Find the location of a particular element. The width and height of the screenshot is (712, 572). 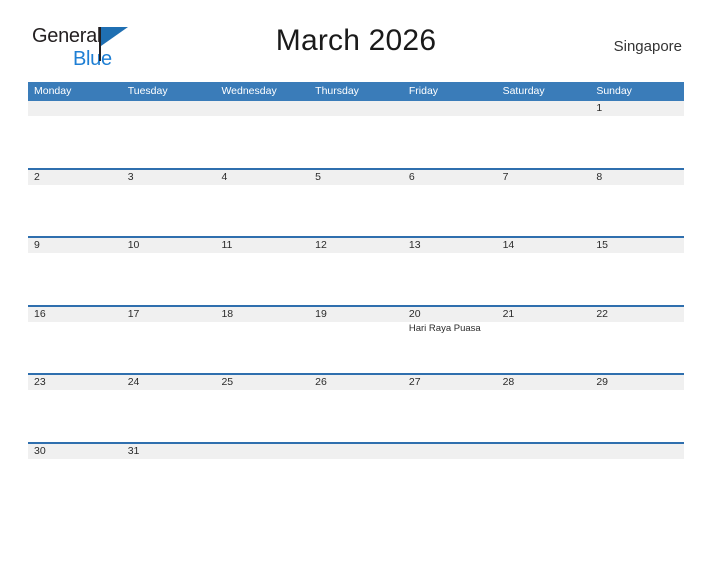

calendar-day-cell: 24 is located at coordinates (169, 408).